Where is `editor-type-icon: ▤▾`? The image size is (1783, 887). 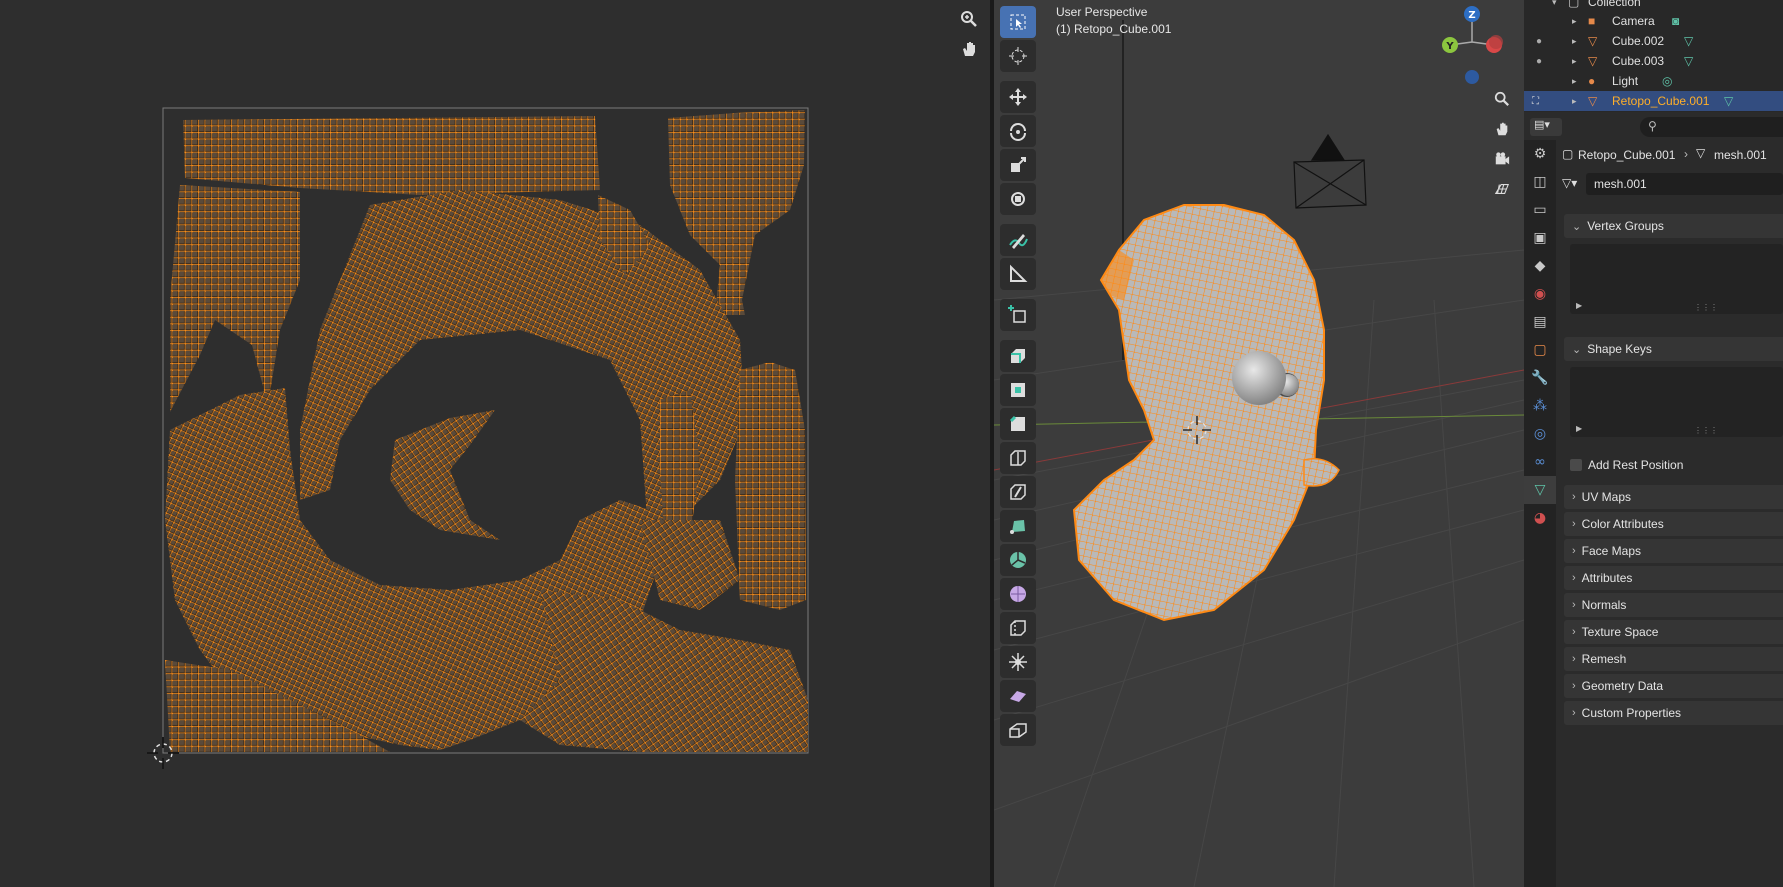
editor-type-icon: ▤▾ is located at coordinates (1546, 127).